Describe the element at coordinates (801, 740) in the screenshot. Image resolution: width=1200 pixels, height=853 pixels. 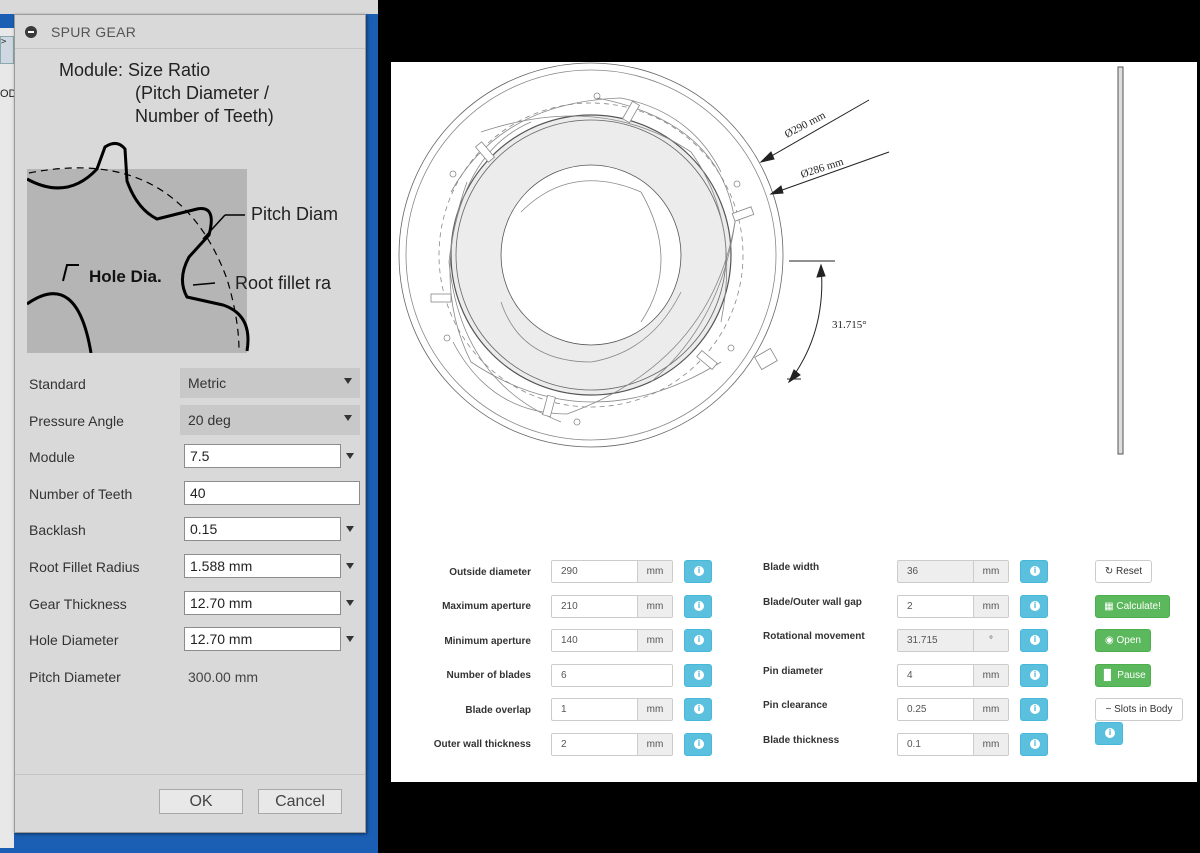
I see `blade-thickness-label: Blade thickness` at that location.